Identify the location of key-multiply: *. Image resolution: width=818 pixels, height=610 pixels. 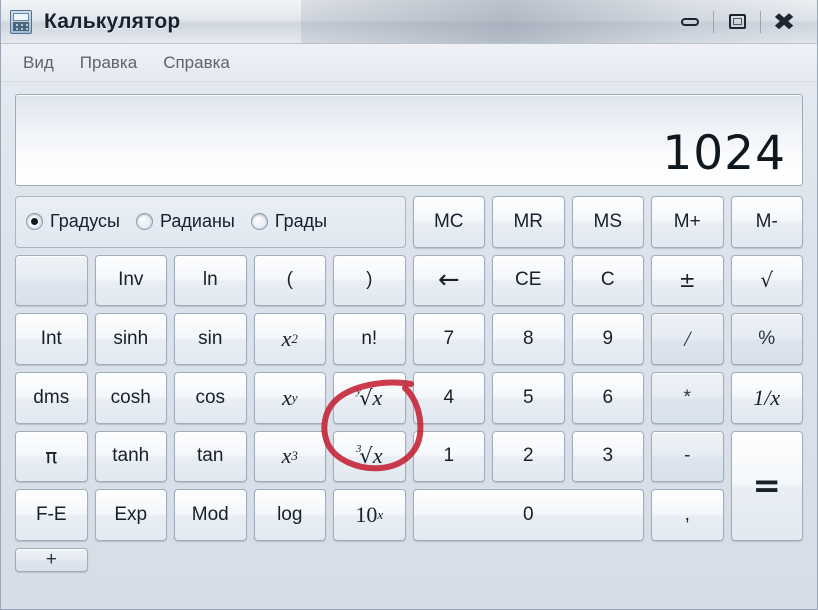
(687, 398).